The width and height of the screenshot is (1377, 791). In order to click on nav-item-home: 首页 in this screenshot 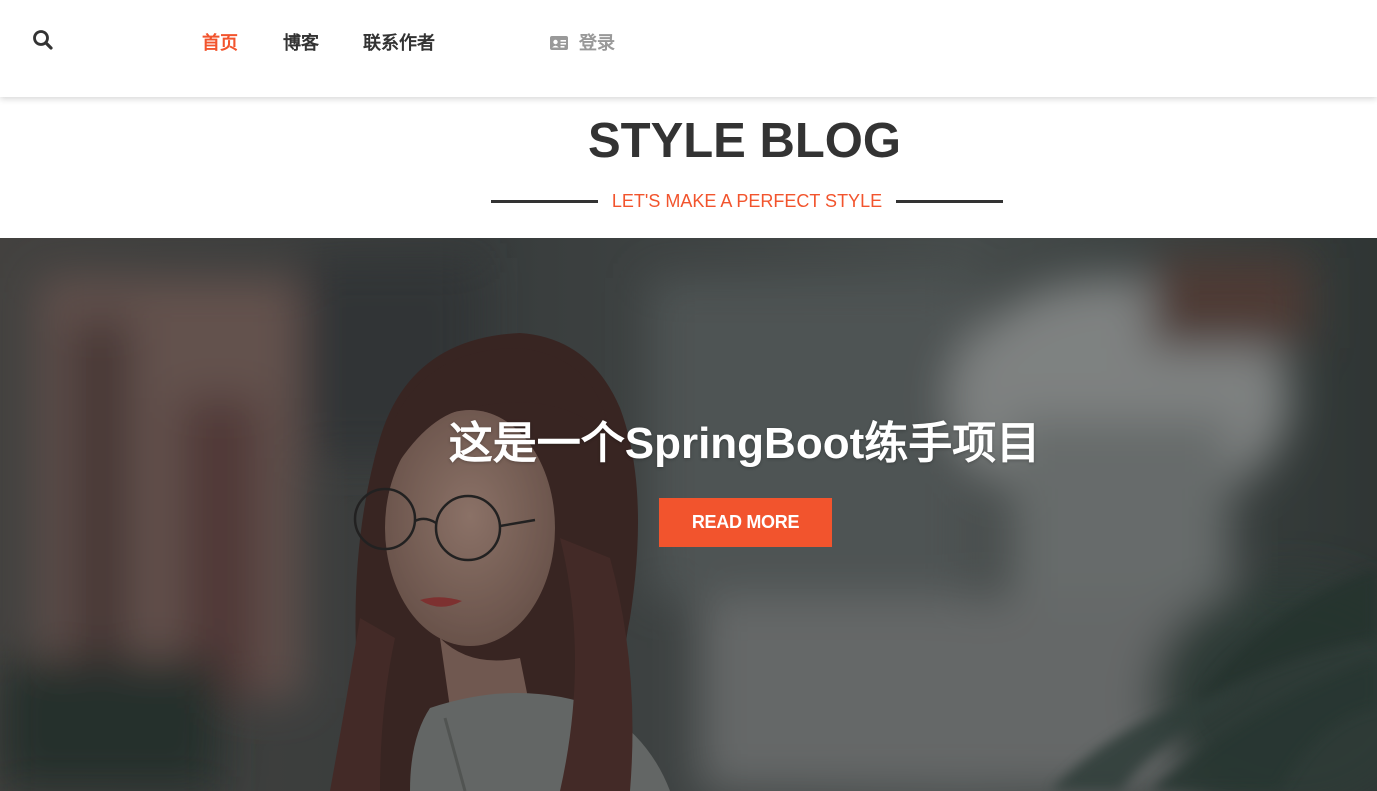, I will do `click(220, 43)`.